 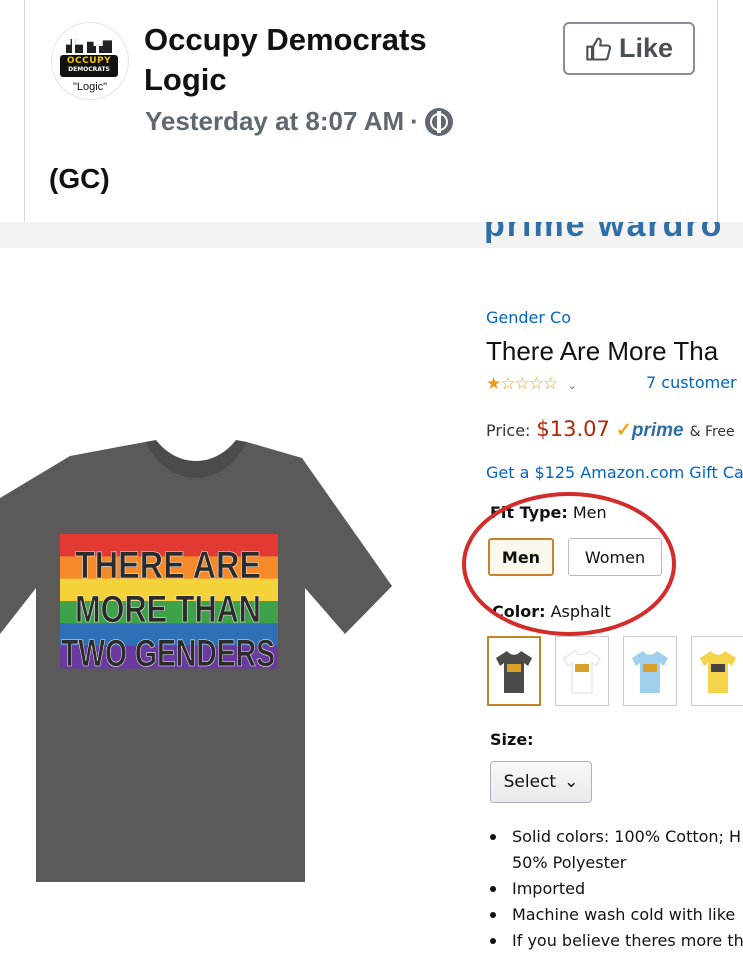 What do you see at coordinates (614, 915) in the screenshot?
I see `bullet-item: Machine wash cold with like` at bounding box center [614, 915].